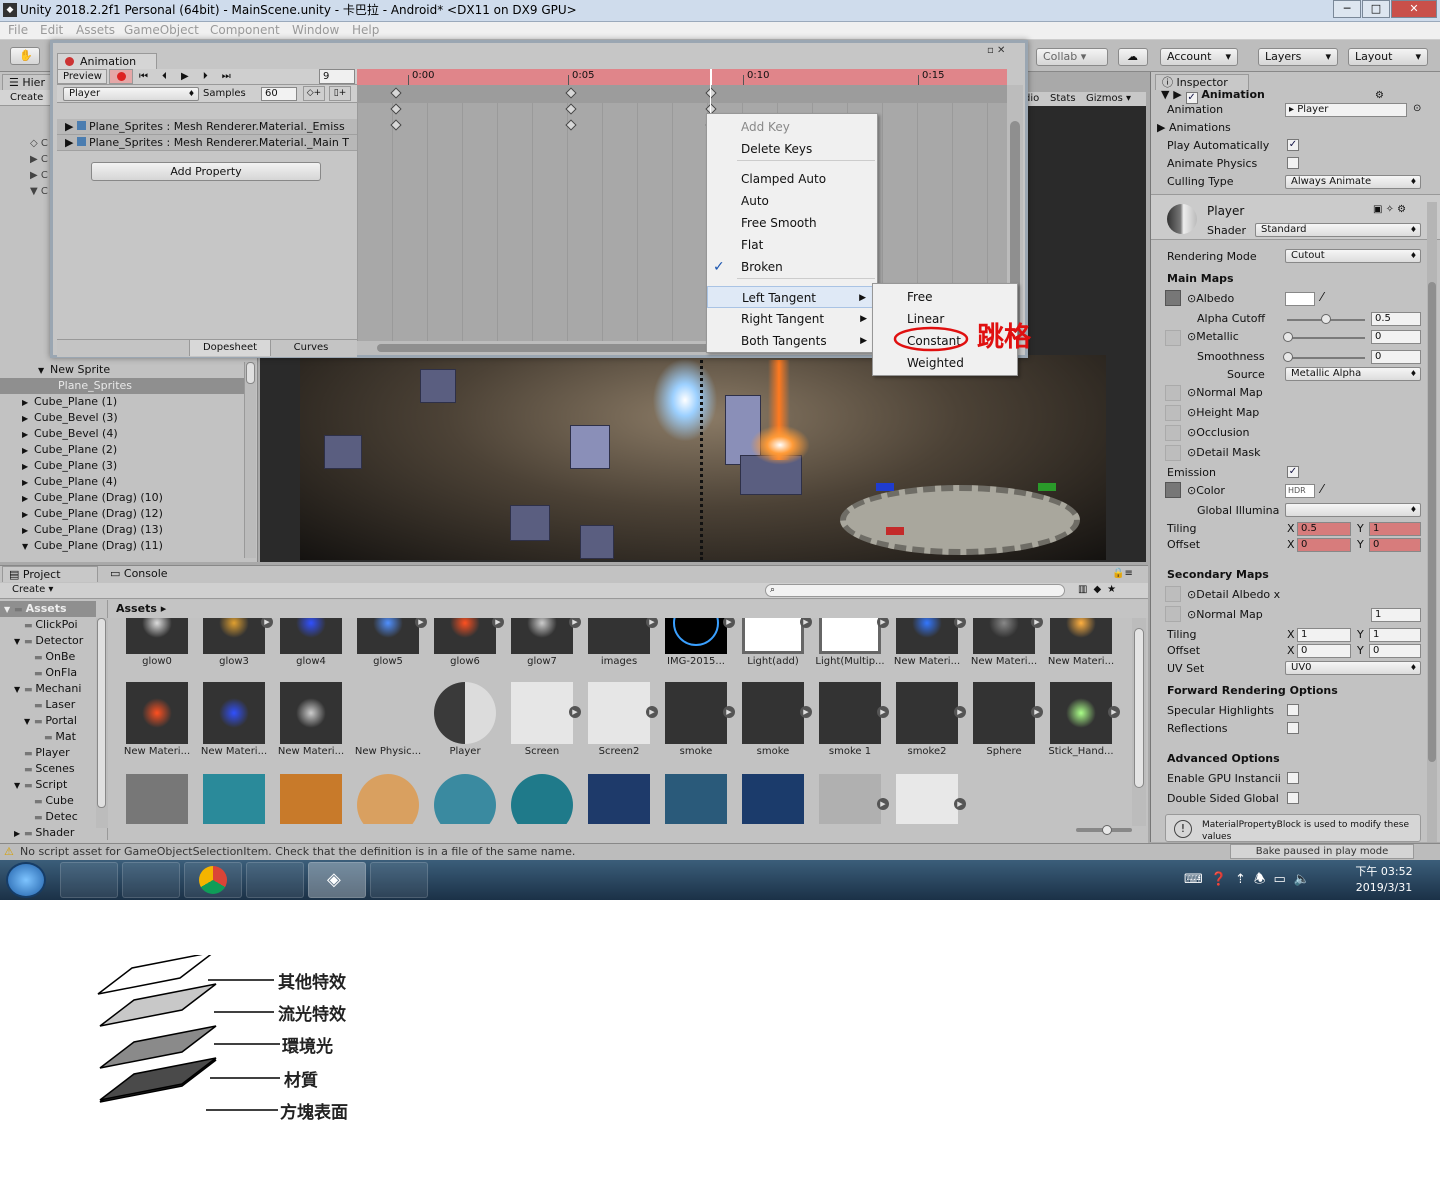  I want to click on tiling-y-field: 1, so click(1395, 529).